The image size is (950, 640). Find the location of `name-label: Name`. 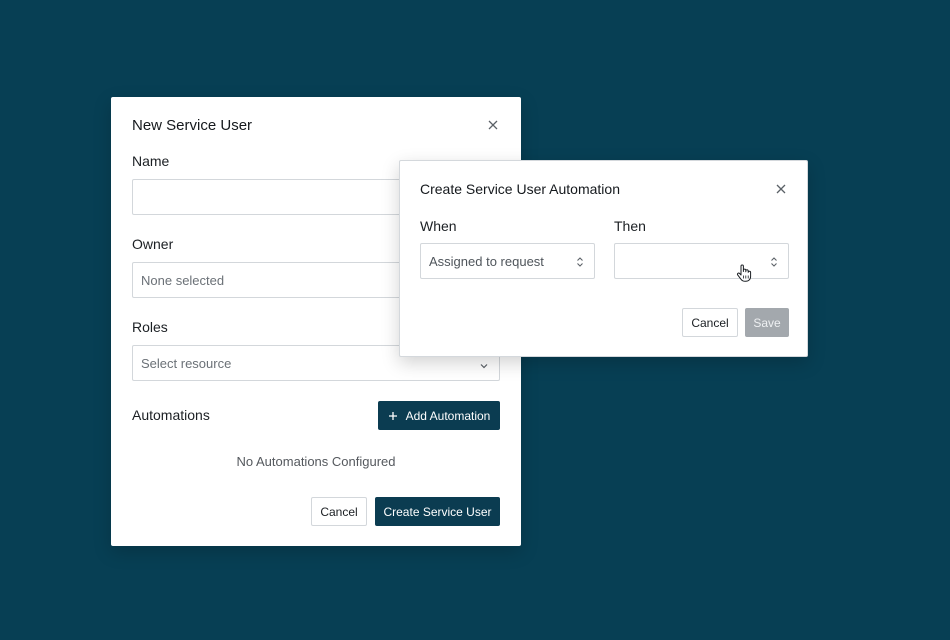

name-label: Name is located at coordinates (151, 161).